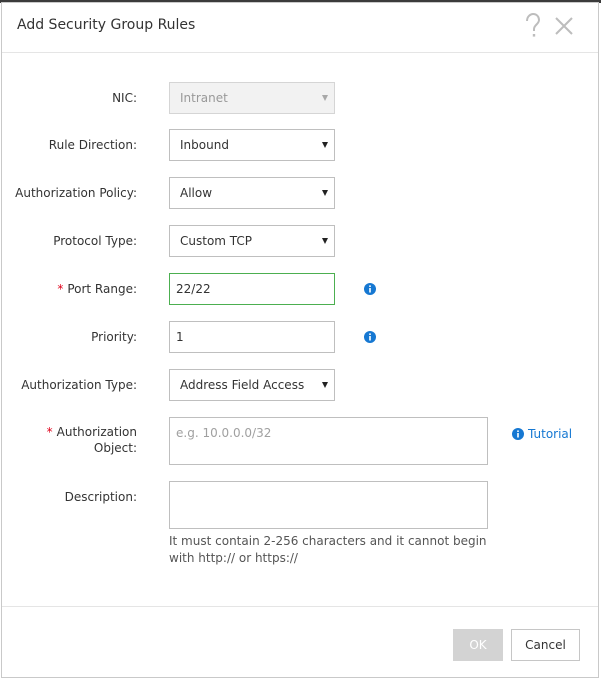 This screenshot has height=680, width=601. I want to click on port-range-label: Port Range:, so click(102, 289).